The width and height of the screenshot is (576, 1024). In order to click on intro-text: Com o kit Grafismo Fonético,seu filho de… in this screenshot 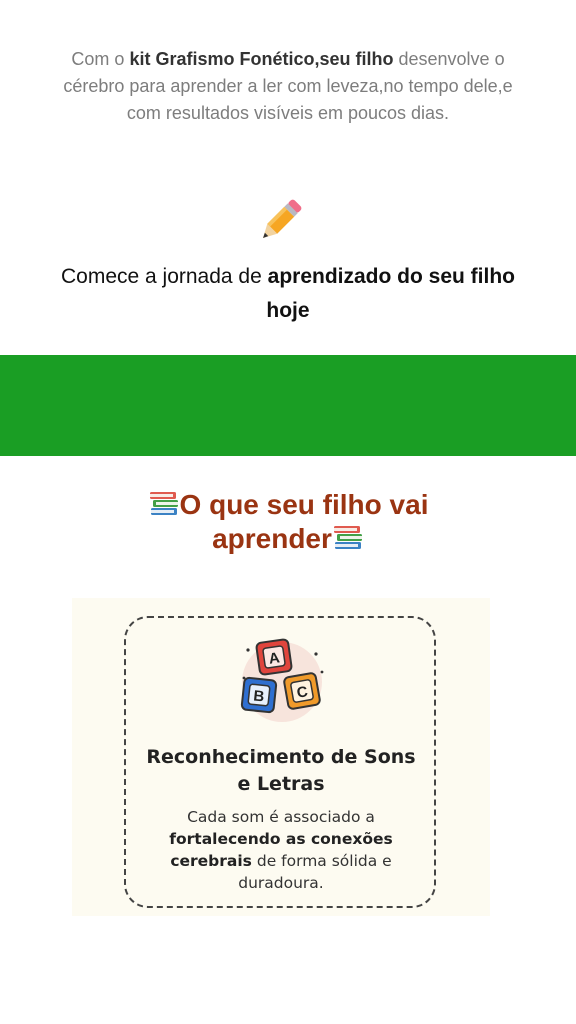, I will do `click(288, 86)`.